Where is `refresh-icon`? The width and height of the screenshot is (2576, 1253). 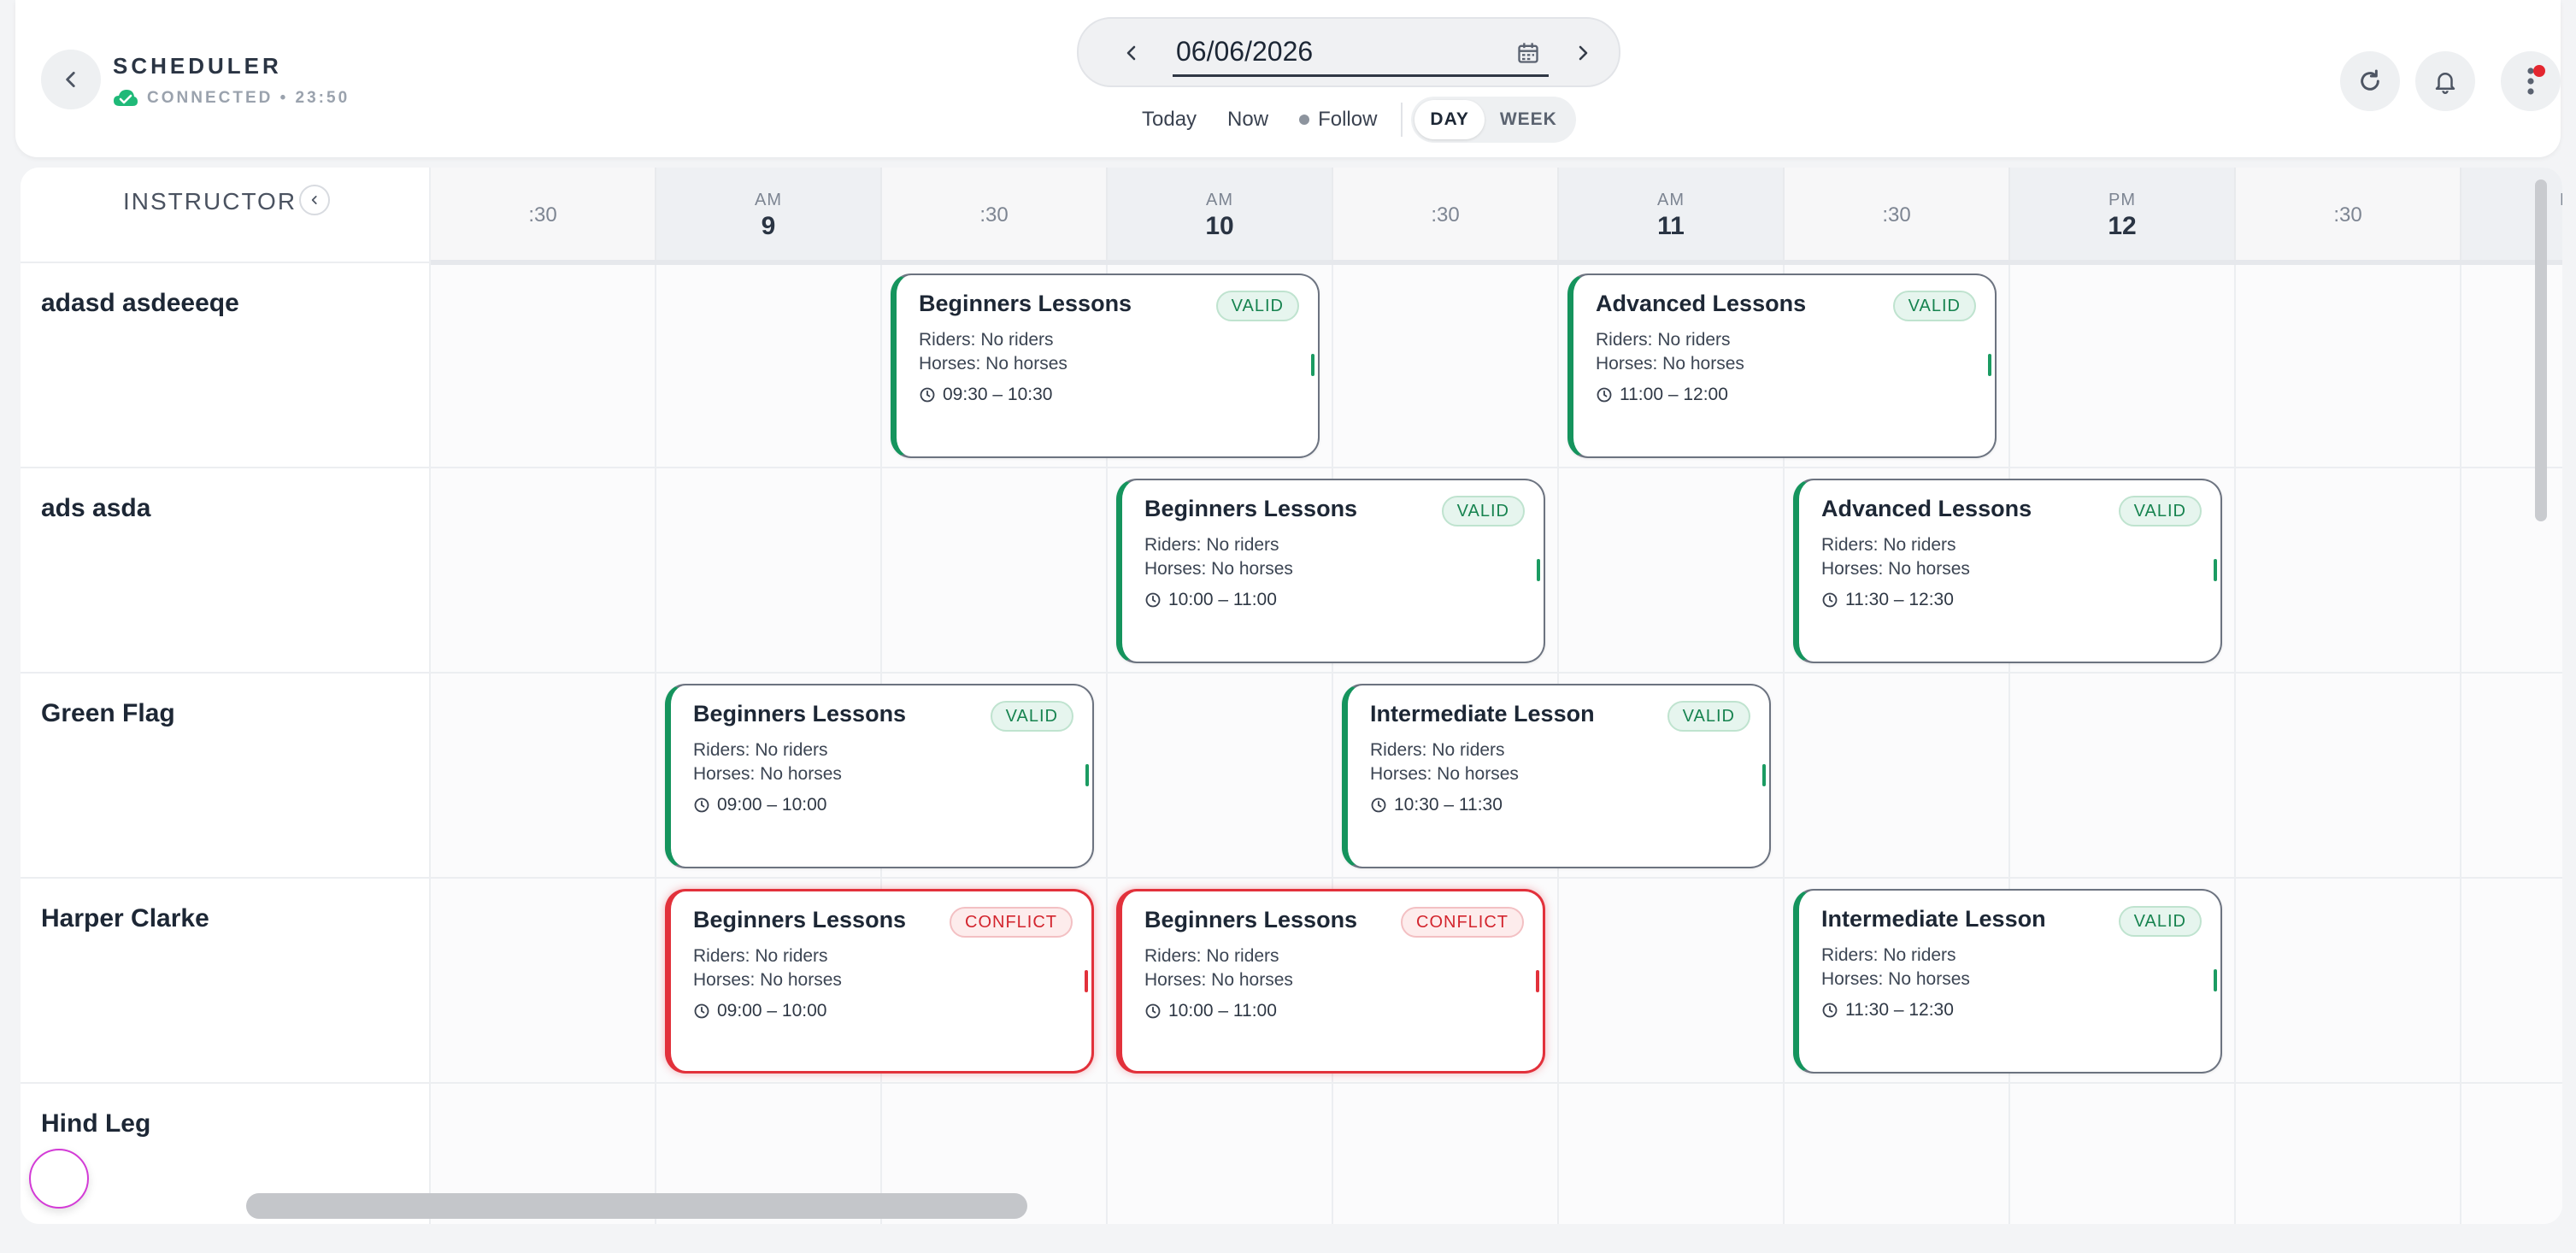
refresh-icon is located at coordinates (2370, 80).